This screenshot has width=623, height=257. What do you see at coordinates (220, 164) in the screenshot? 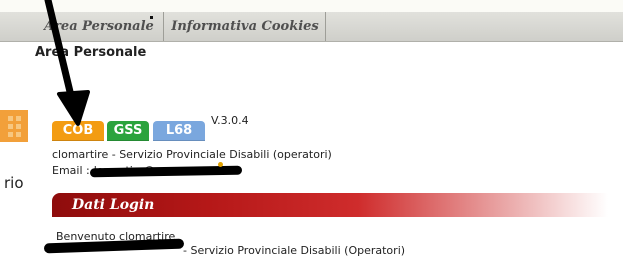
I see `status-dot` at bounding box center [220, 164].